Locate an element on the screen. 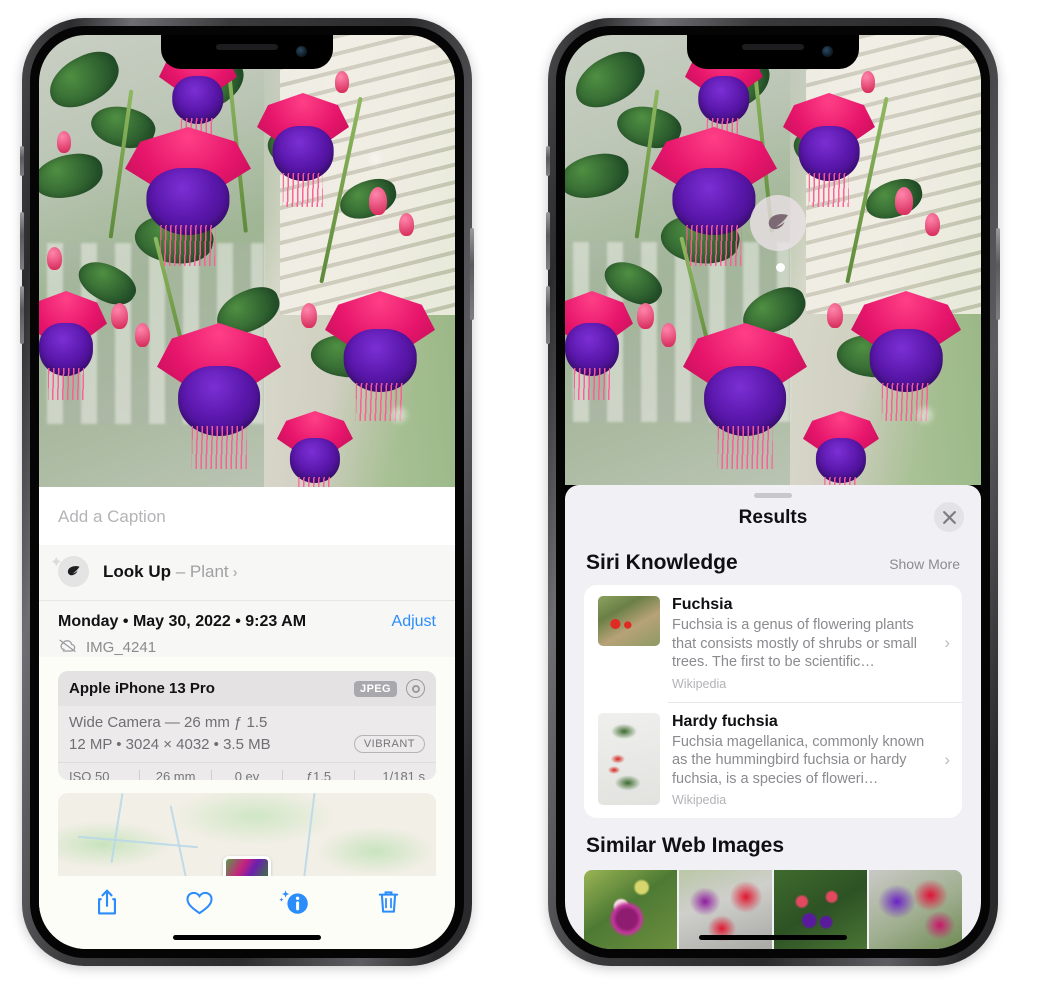 The height and width of the screenshot is (985, 1055). format-badge: JPEG is located at coordinates (375, 688).